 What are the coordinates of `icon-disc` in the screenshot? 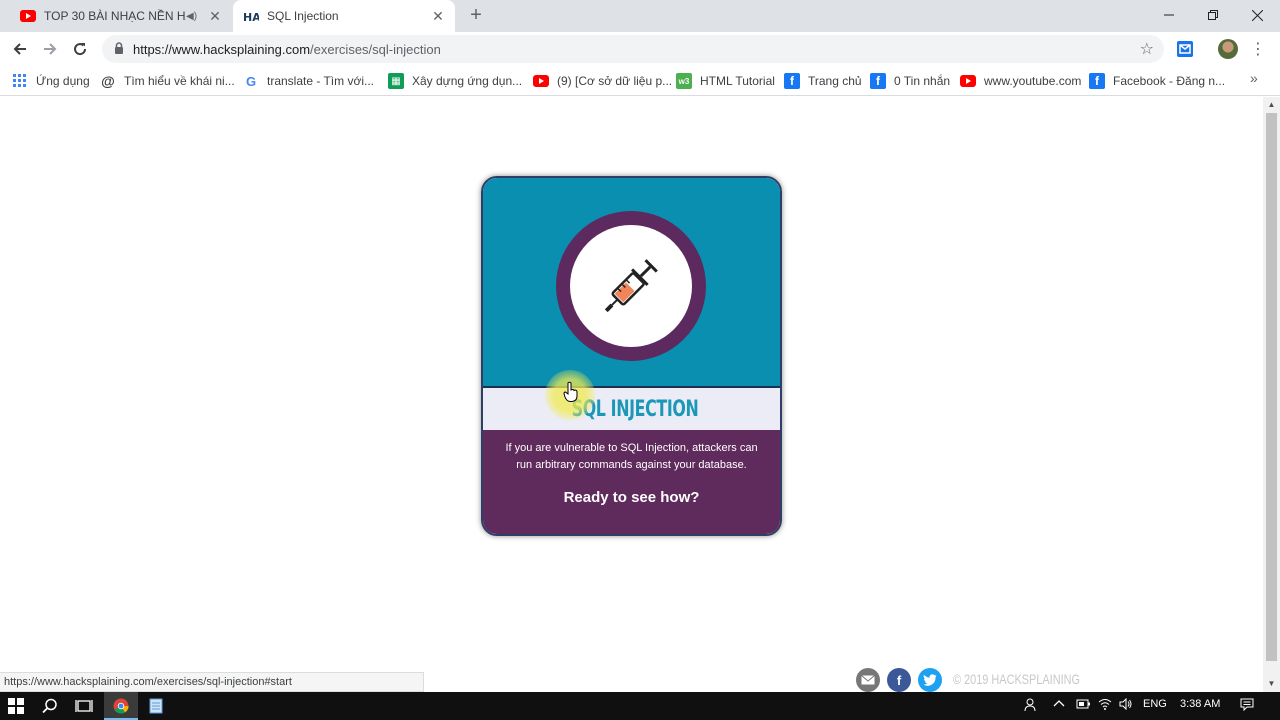 It's located at (631, 286).